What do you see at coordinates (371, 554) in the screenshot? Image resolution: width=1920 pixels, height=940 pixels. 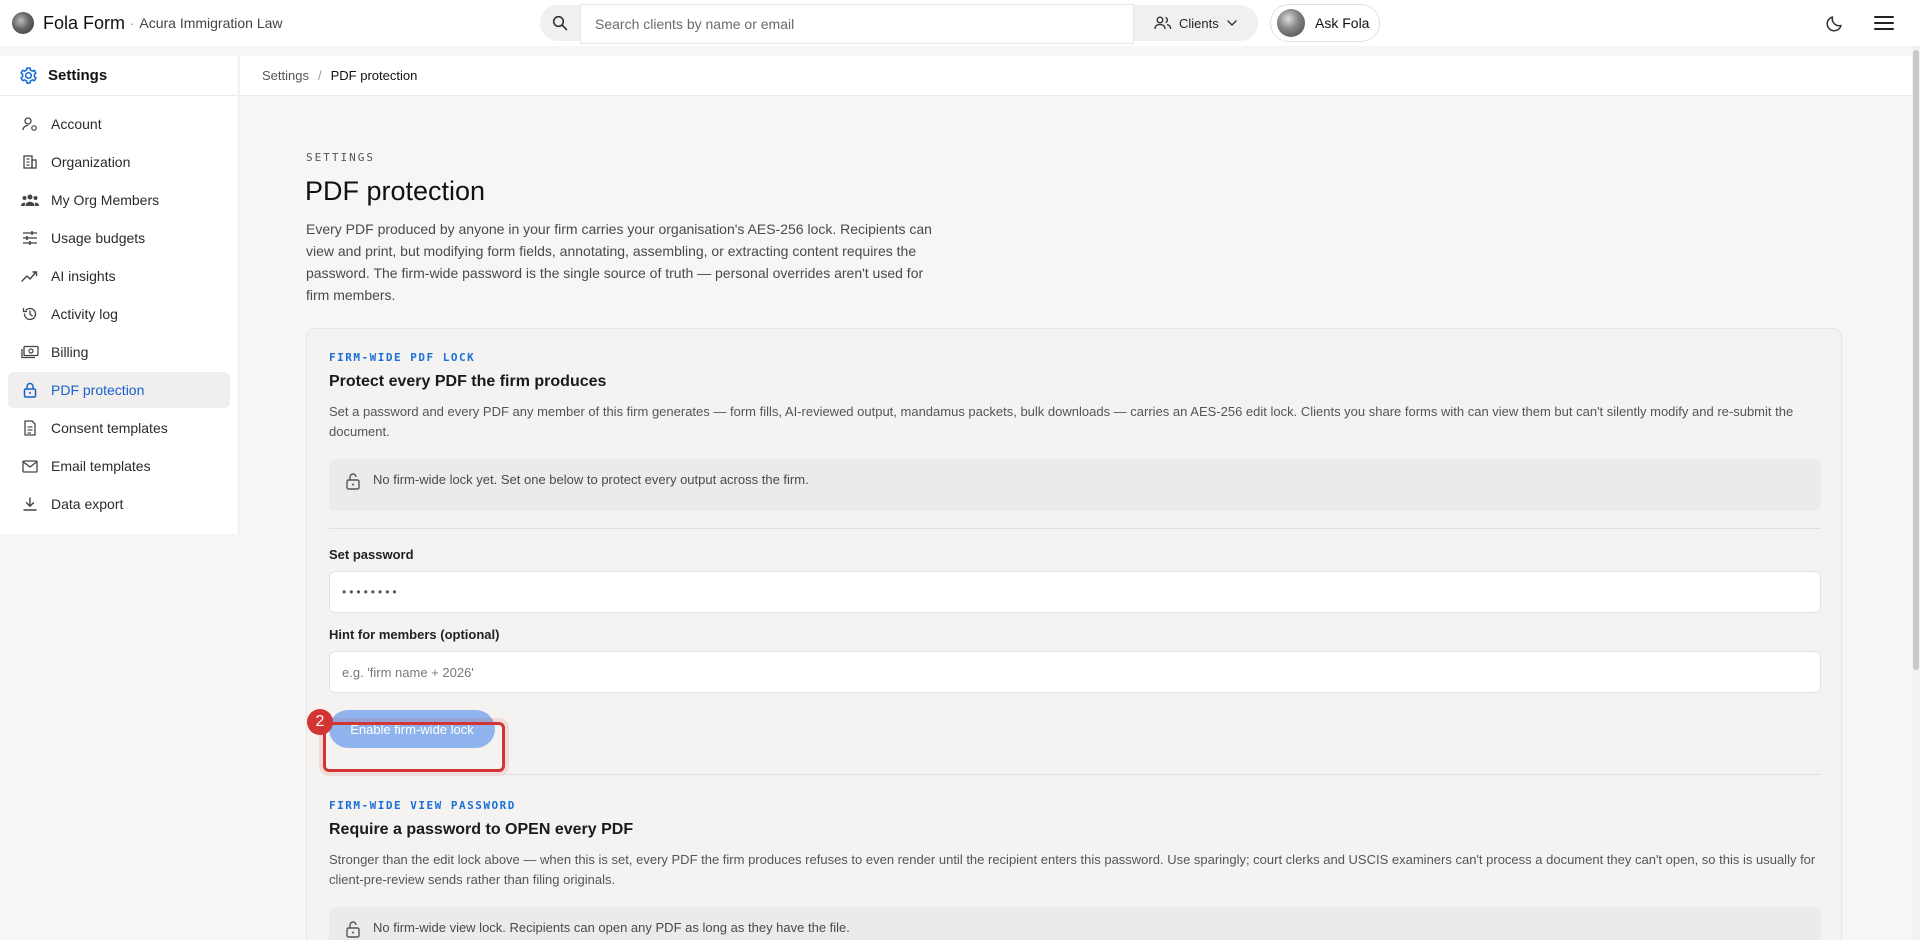 I see `password-label: Set password` at bounding box center [371, 554].